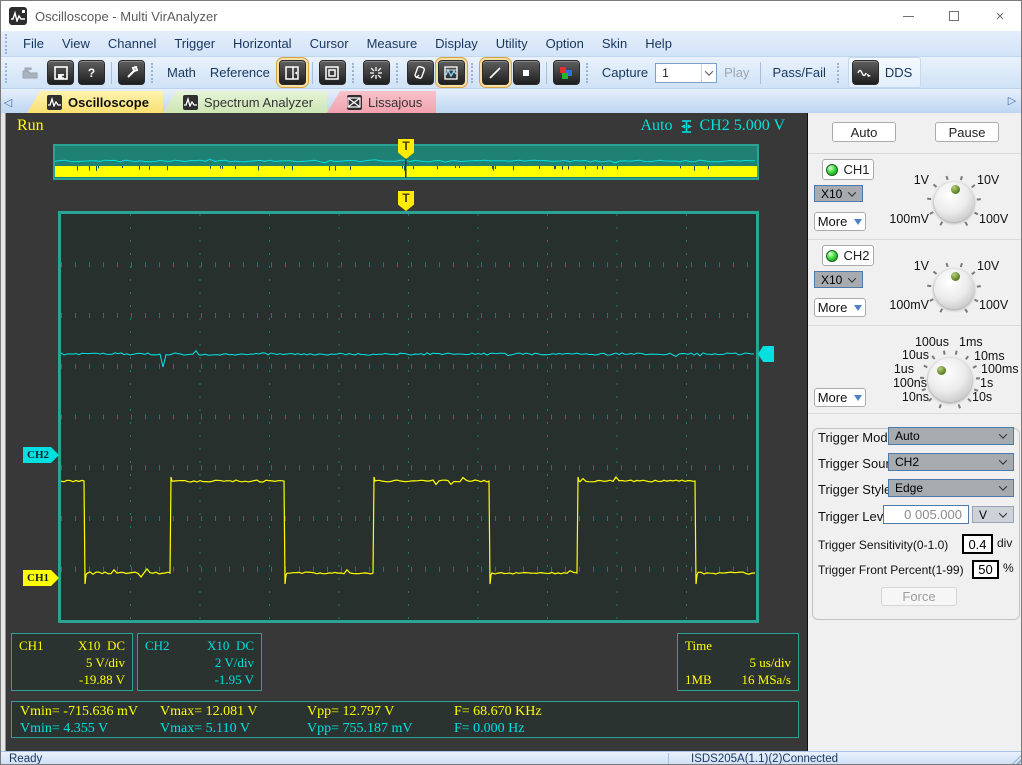  What do you see at coordinates (931, 342) in the screenshot?
I see `knob-label-100us: 100us` at bounding box center [931, 342].